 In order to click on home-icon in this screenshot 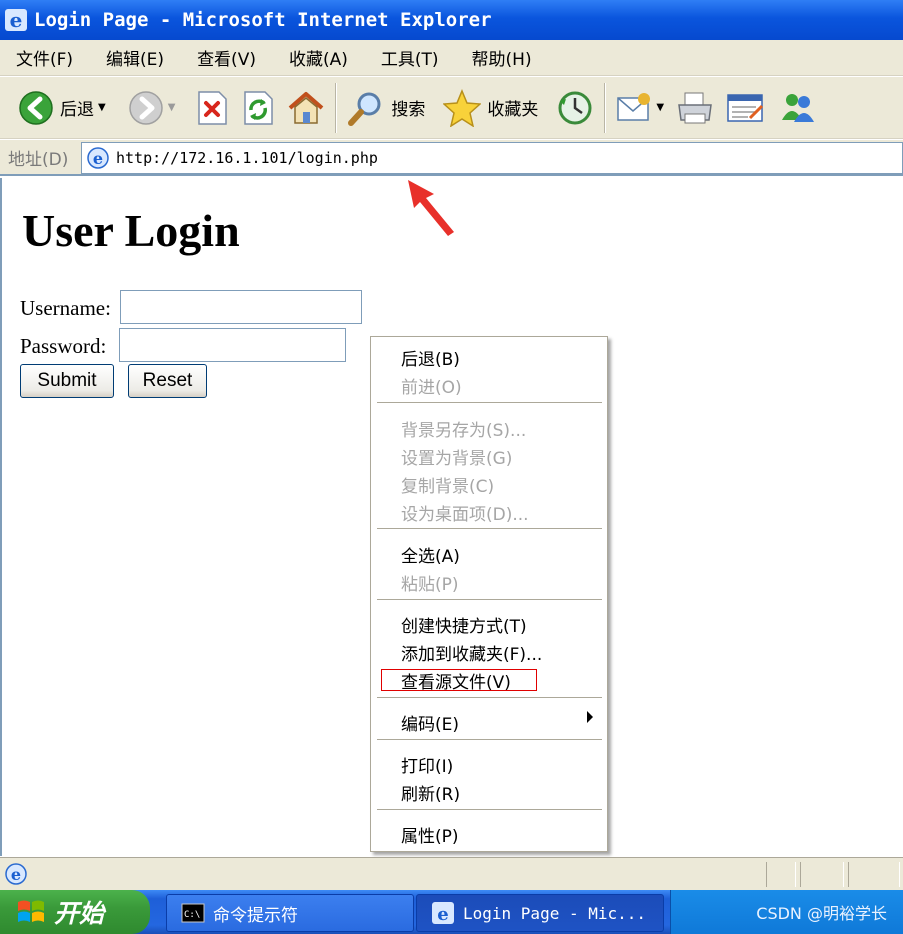, I will do `click(306, 107)`.